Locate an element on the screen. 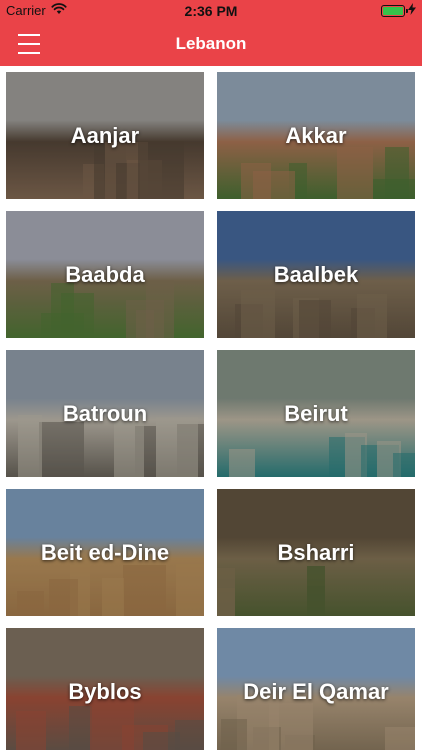 This screenshot has height=750, width=422. city-tile: Deir El Qamar is located at coordinates (316, 689).